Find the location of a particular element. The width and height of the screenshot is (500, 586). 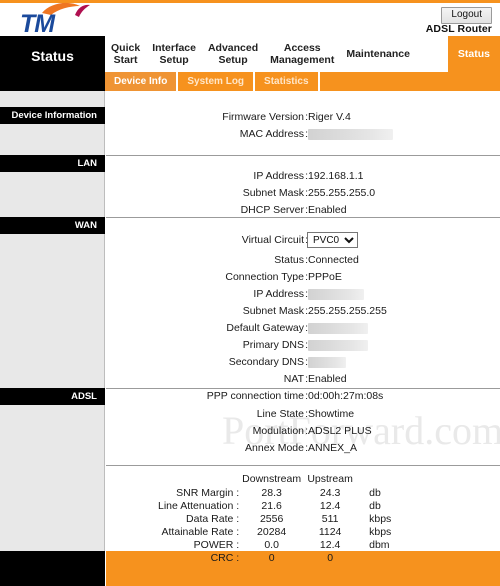

field-modulation: Modulation : ADSL2 PLUS is located at coordinates (303, 431).